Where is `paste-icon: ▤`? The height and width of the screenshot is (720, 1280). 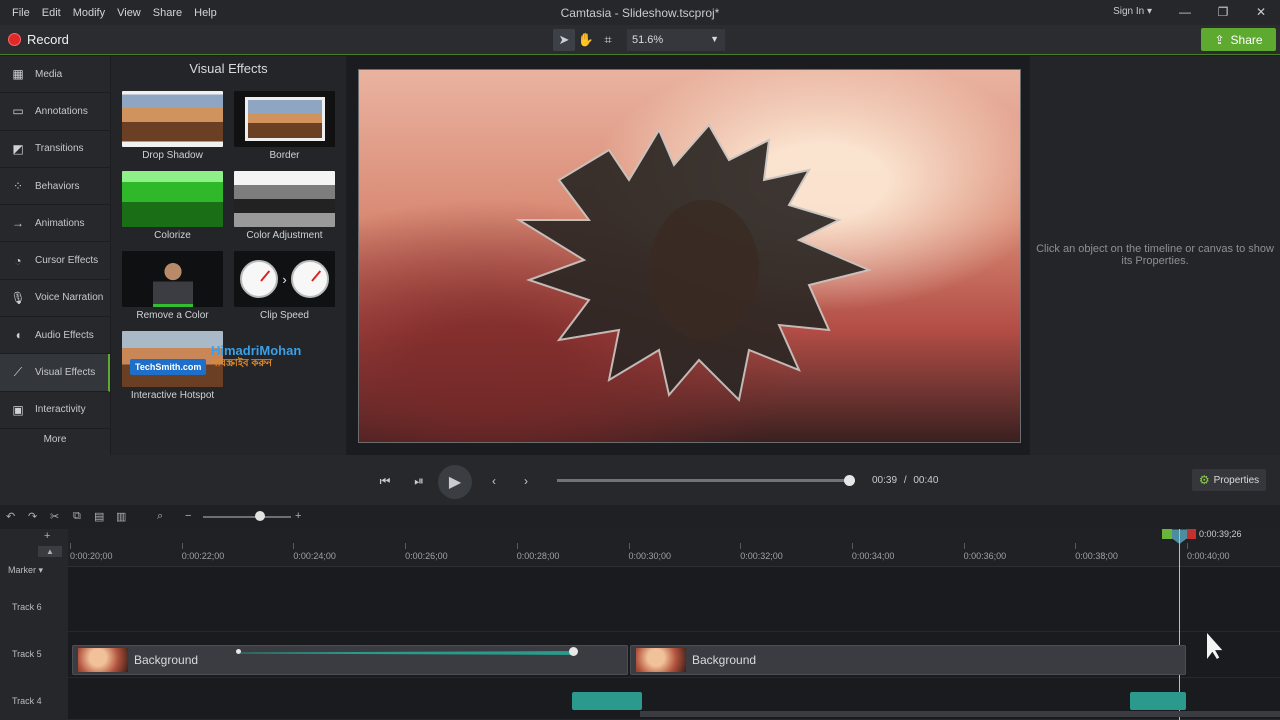
paste-icon: ▤ is located at coordinates (99, 516).